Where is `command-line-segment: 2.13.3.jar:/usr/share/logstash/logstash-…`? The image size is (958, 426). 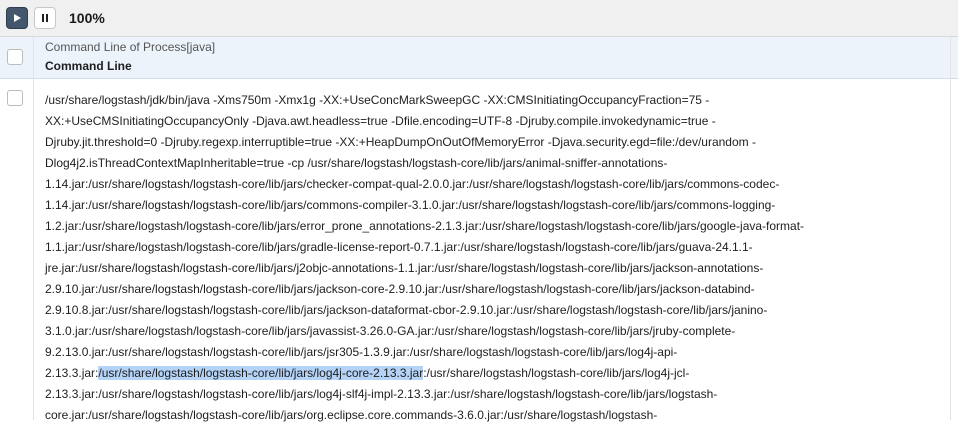
command-line-segment: 2.13.3.jar:/usr/share/logstash/logstash-… is located at coordinates (381, 394).